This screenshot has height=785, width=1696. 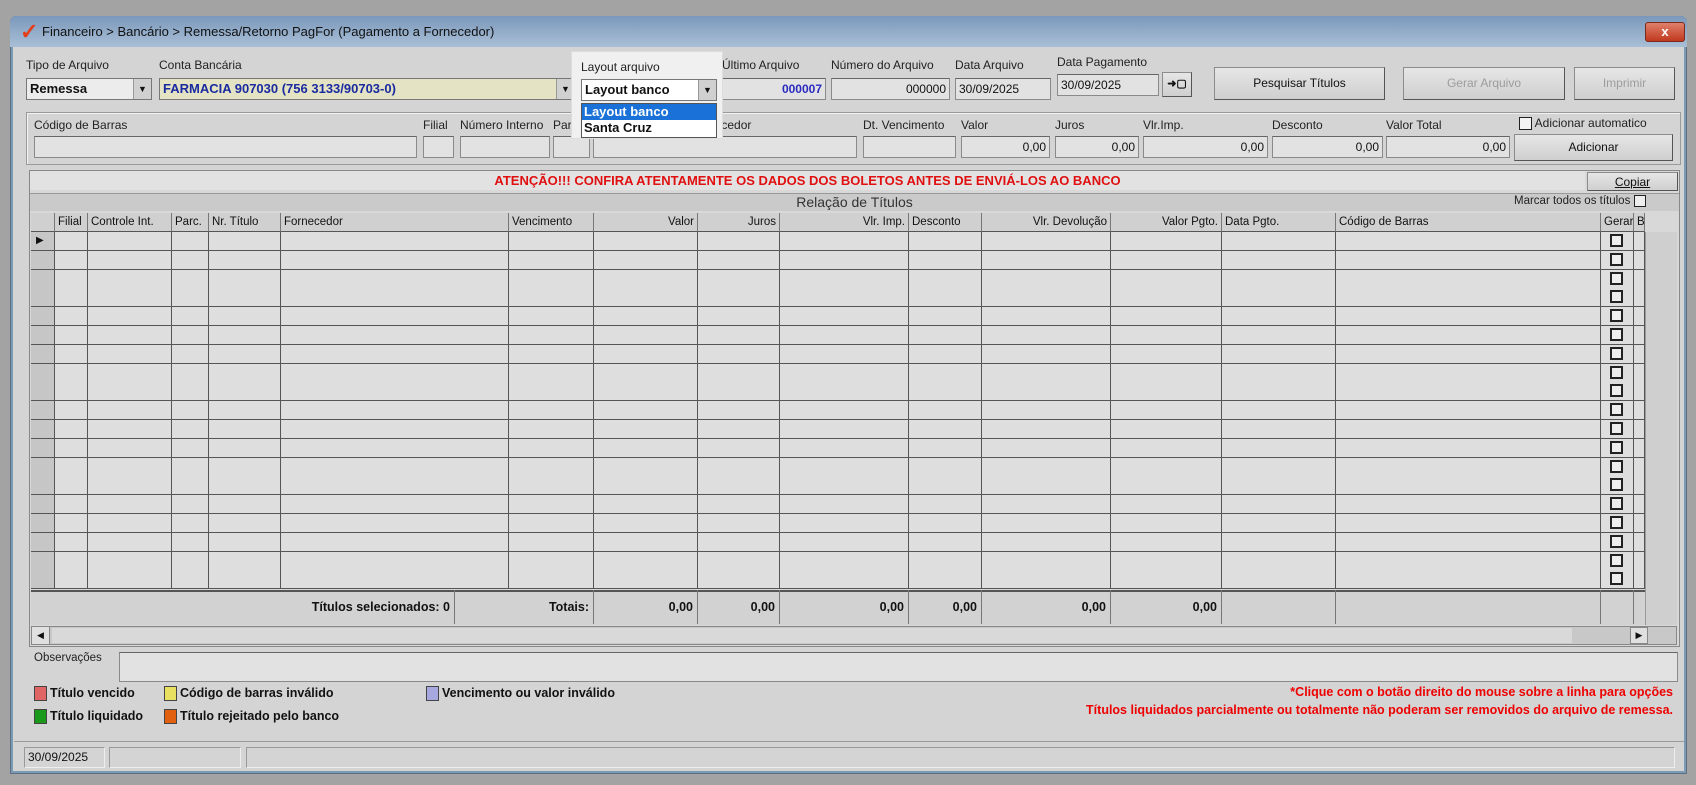 What do you see at coordinates (649, 128) in the screenshot?
I see `layout-option: Santa Cruz` at bounding box center [649, 128].